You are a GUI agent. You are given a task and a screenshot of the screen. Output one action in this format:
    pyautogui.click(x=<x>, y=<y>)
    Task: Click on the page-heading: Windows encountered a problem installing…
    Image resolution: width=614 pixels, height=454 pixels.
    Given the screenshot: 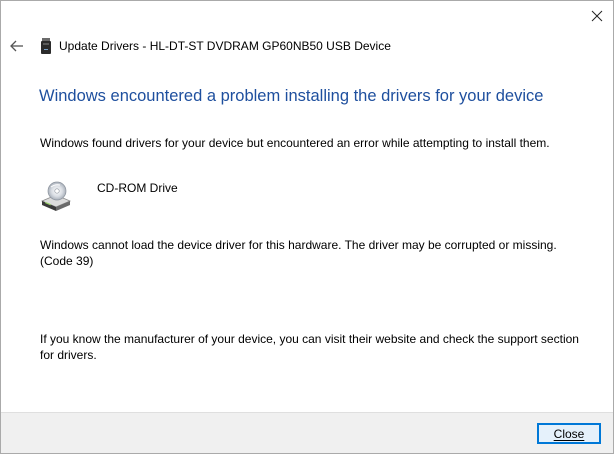 What is the action you would take?
    pyautogui.click(x=291, y=96)
    